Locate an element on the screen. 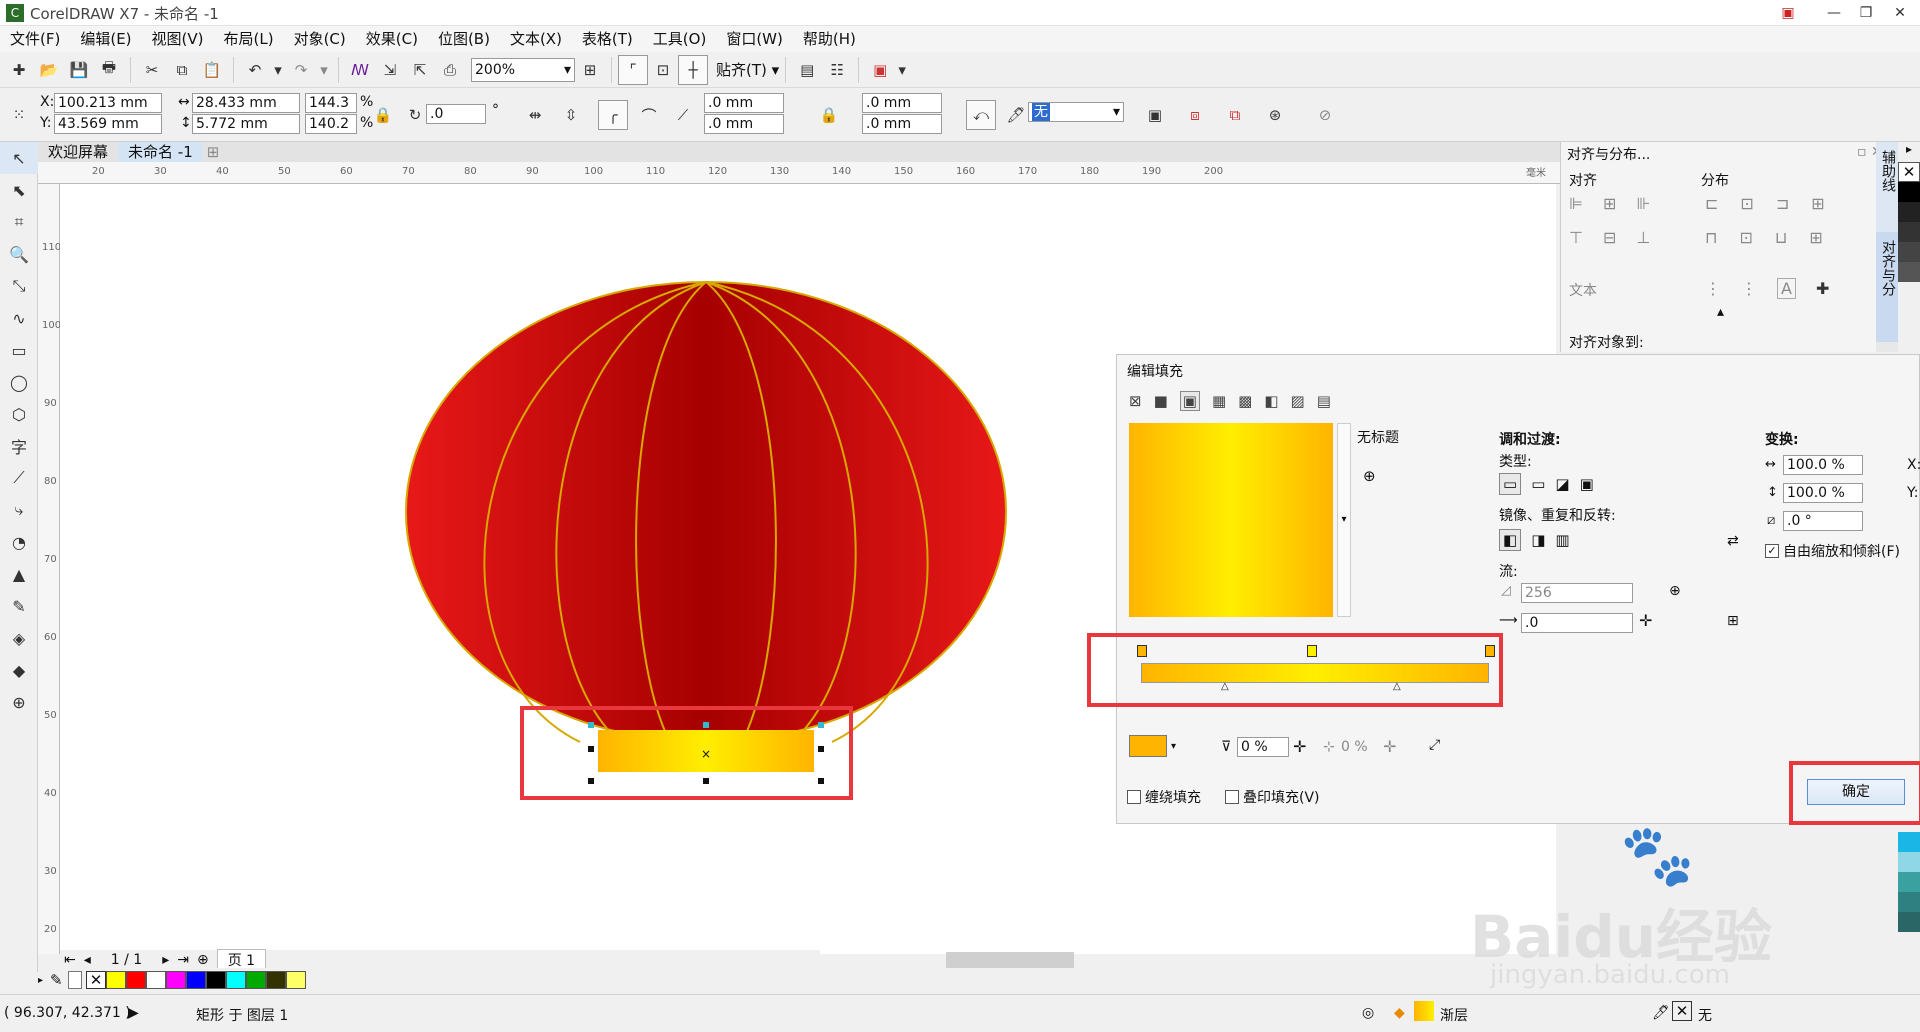 The width and height of the screenshot is (1920, 1032). menu-tools: 工具(O) is located at coordinates (680, 39).